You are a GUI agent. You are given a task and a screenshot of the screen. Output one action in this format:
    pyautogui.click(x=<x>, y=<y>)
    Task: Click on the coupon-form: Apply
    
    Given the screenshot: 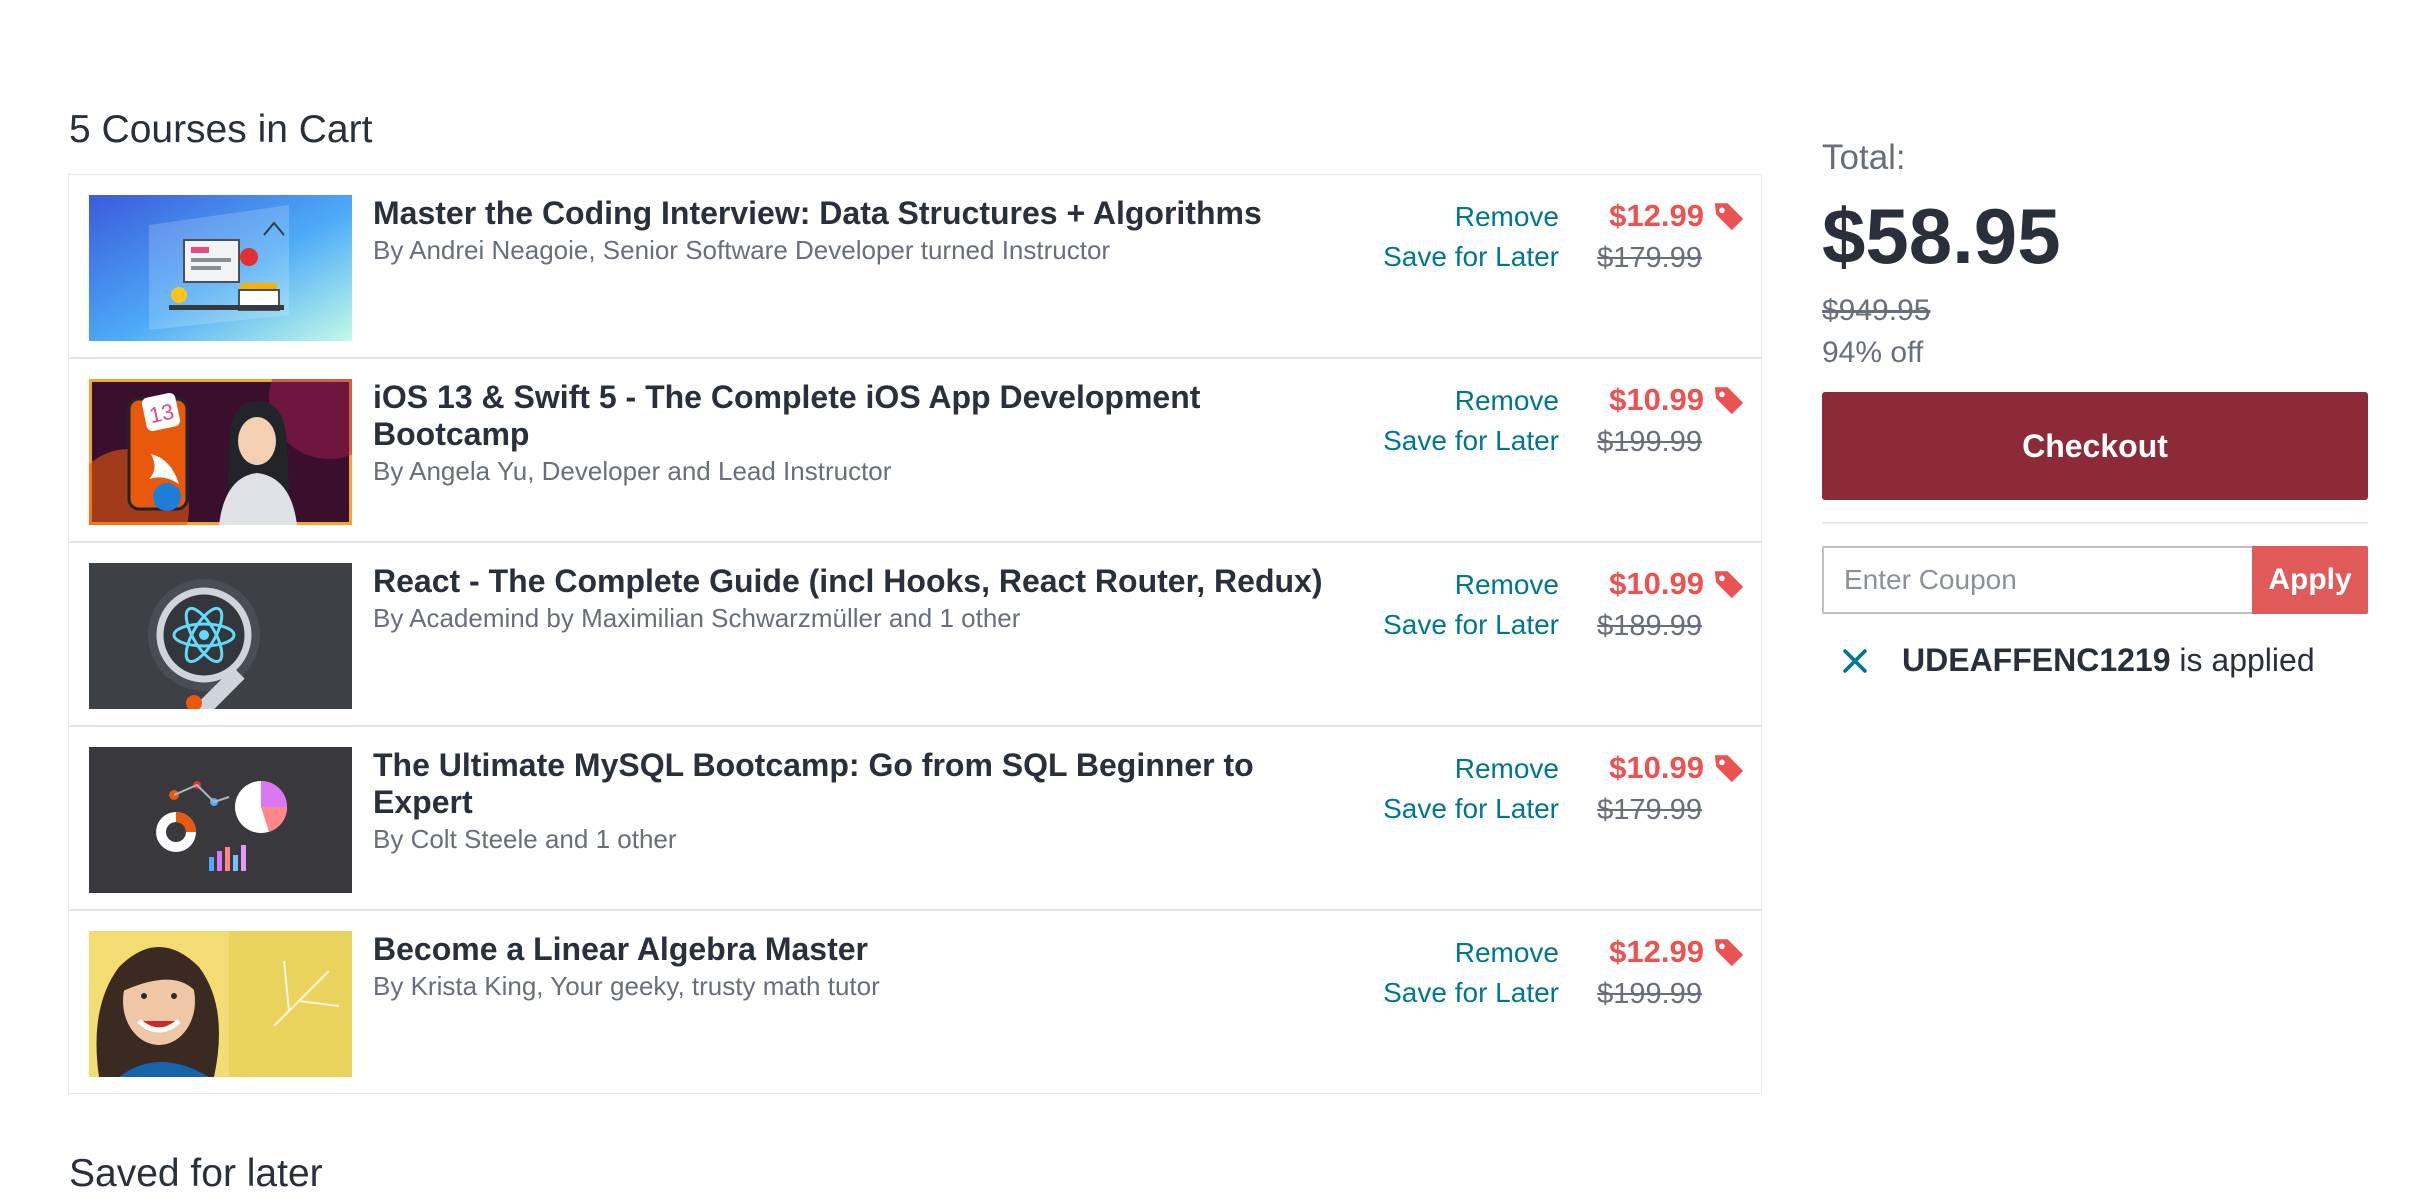 What is the action you would take?
    pyautogui.click(x=2095, y=580)
    